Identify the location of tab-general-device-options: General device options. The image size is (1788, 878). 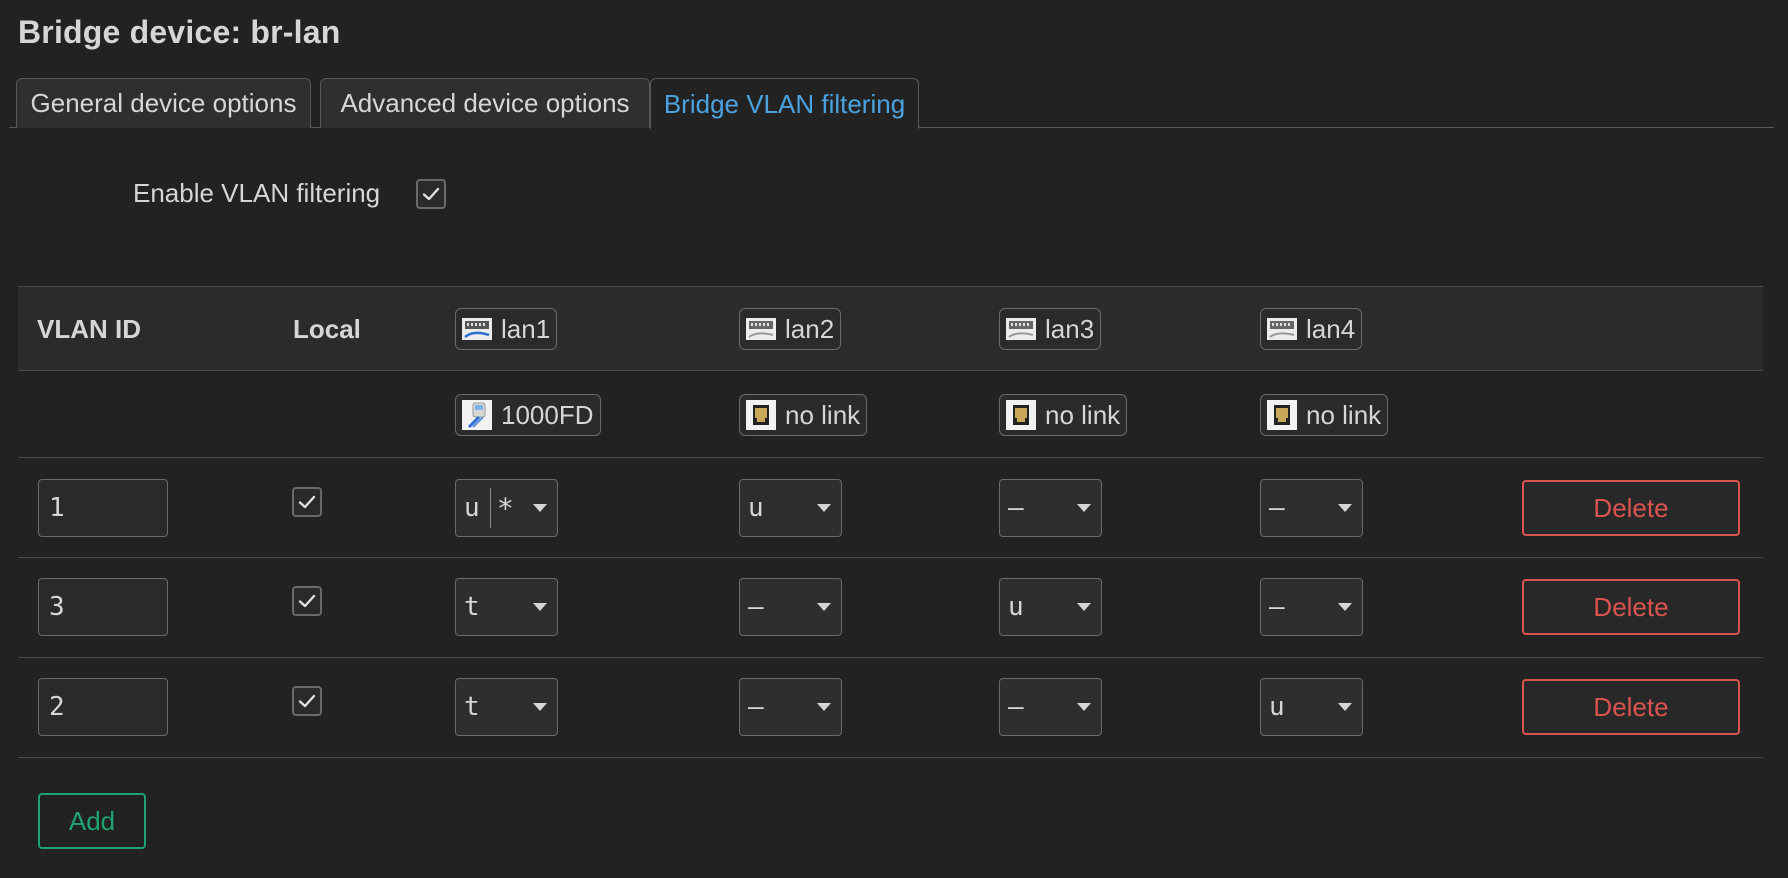
(163, 103).